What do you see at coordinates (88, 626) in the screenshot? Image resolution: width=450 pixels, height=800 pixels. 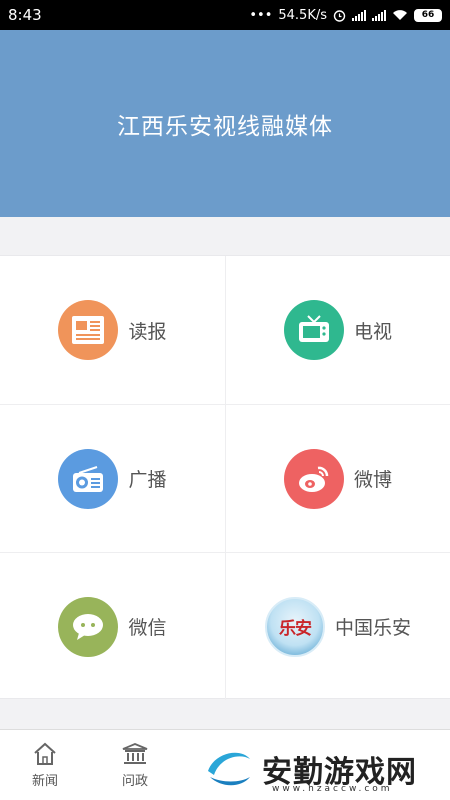 I see `wechat-icon` at bounding box center [88, 626].